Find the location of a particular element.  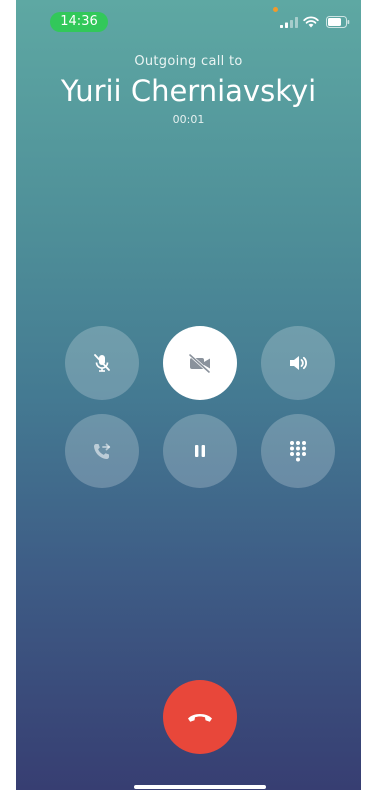

microphone-muted-icon is located at coordinates (102, 363).